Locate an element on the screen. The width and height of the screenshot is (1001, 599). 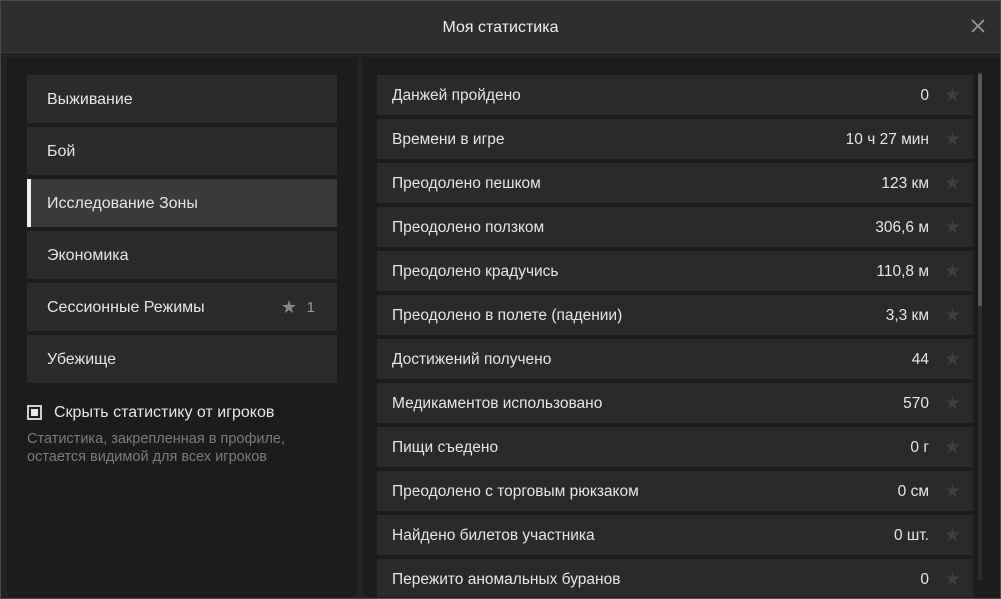
category-item: Сессионные Режимы ★ 1 is located at coordinates (182, 307).